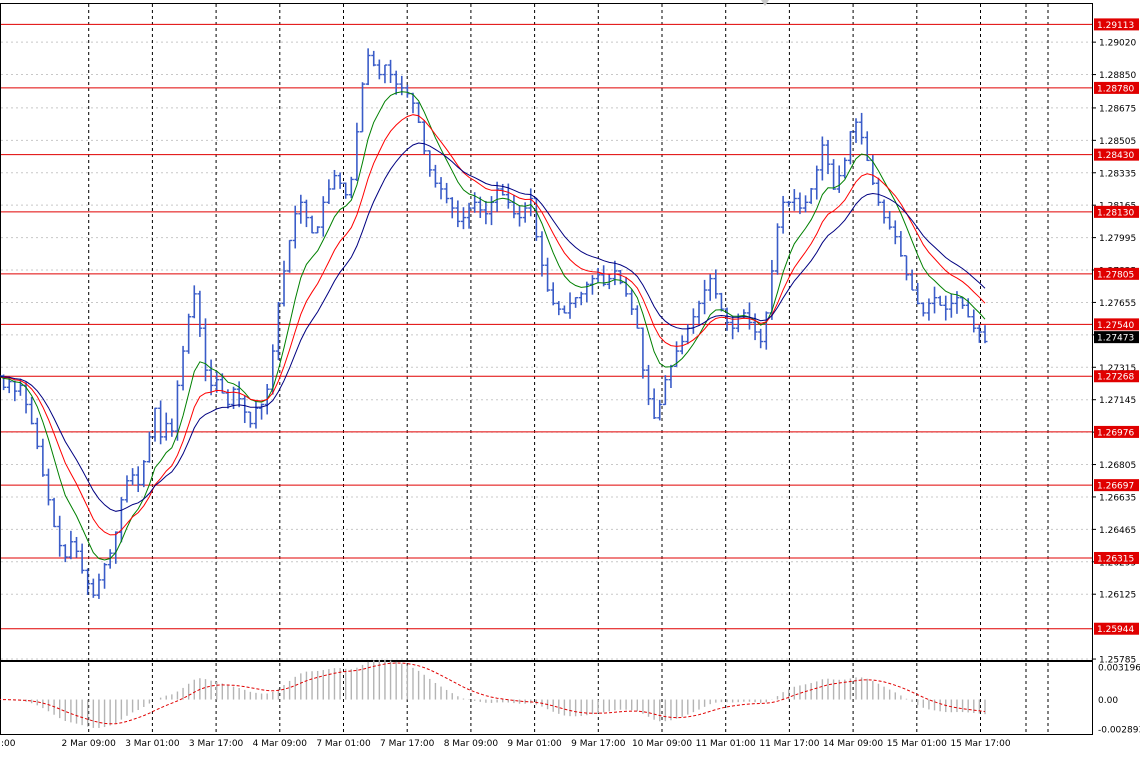 This screenshot has height=761, width=1140. What do you see at coordinates (1115, 339) in the screenshot?
I see `current-price-label: 1.27473` at bounding box center [1115, 339].